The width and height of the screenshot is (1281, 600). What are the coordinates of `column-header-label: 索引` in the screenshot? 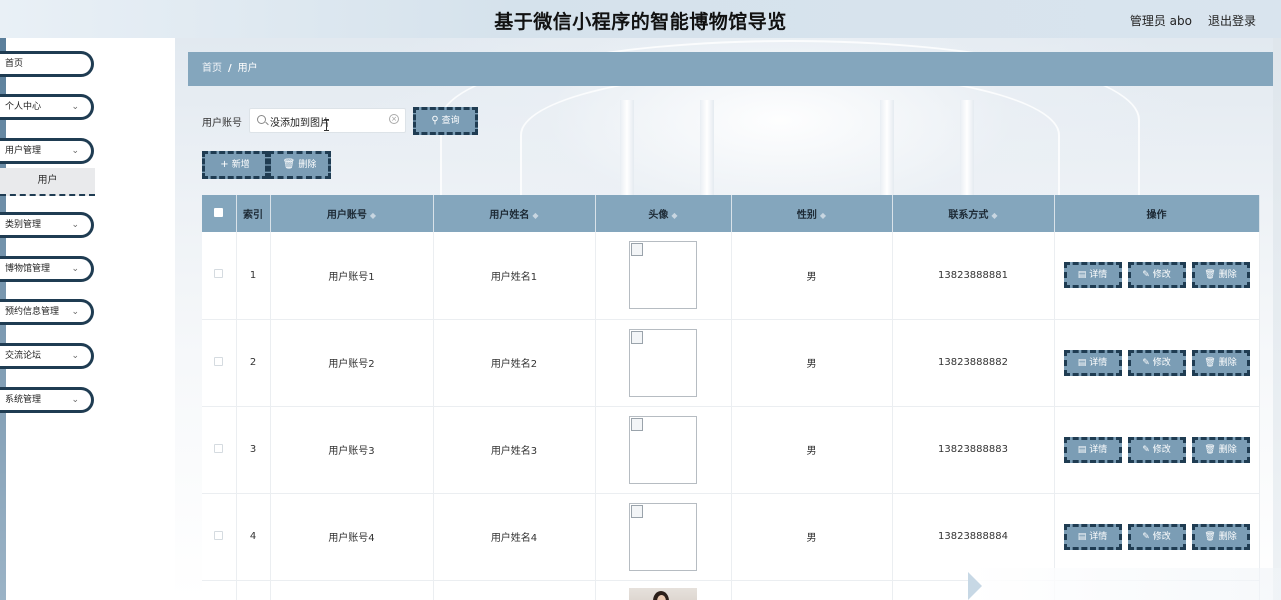 It's located at (253, 215).